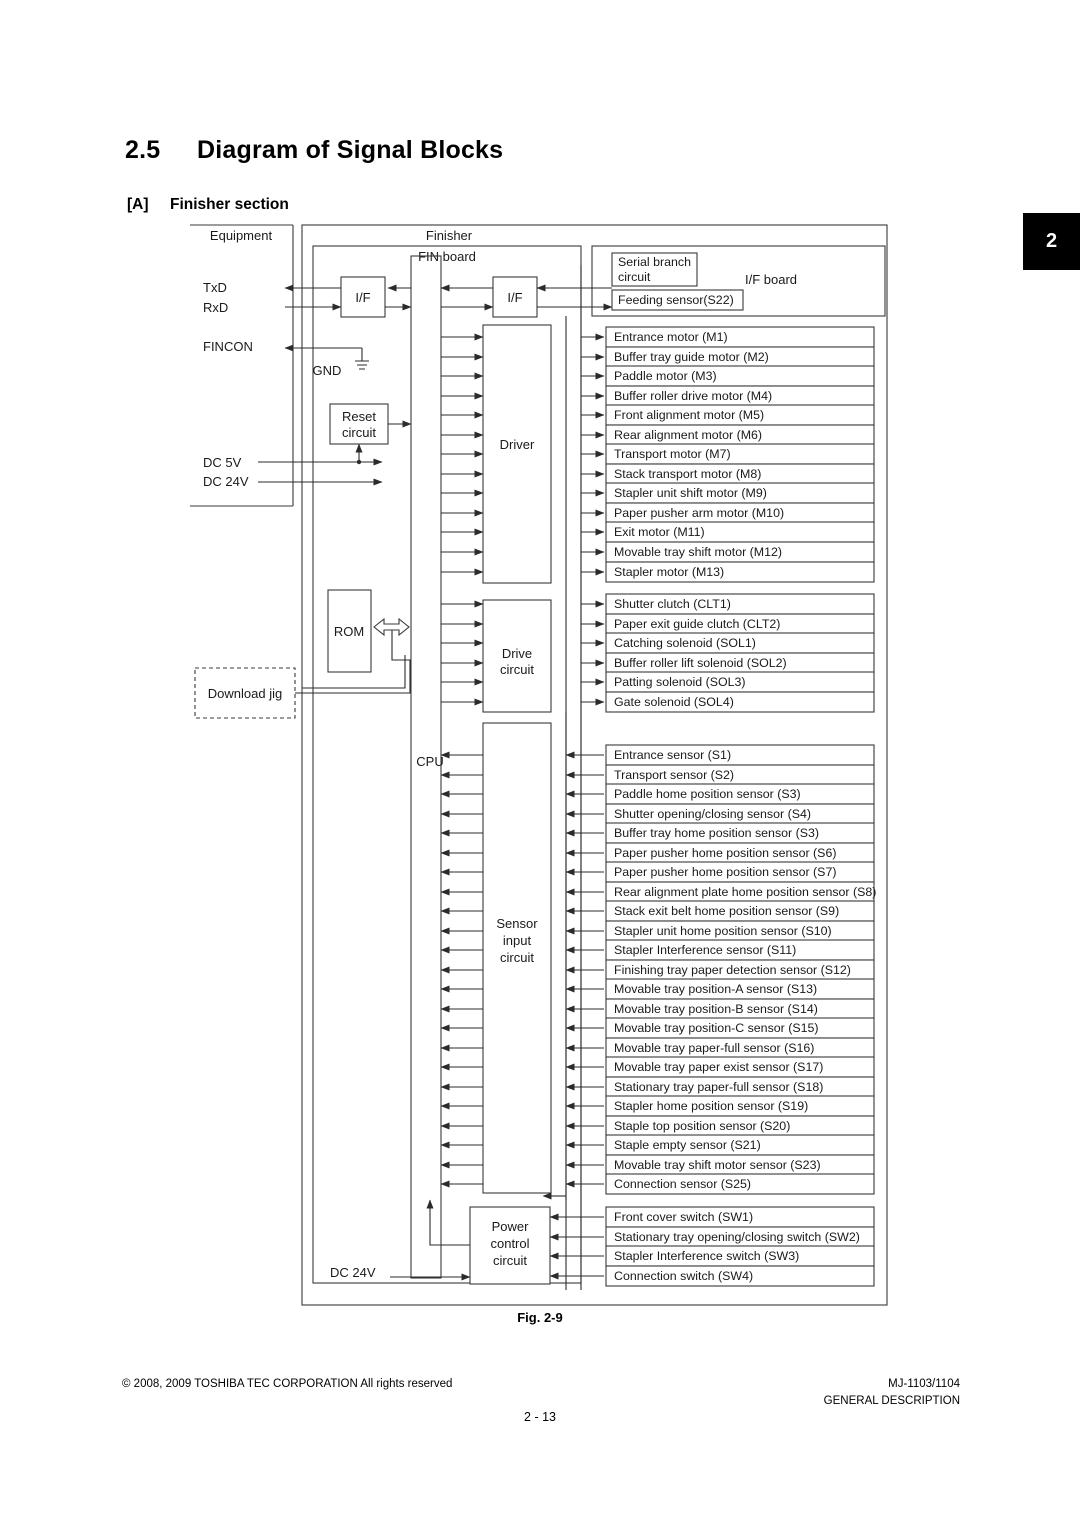 This screenshot has height=1527, width=1080. What do you see at coordinates (654, 262) in the screenshot?
I see `serial-branch-circuit-line1: Serial branch` at bounding box center [654, 262].